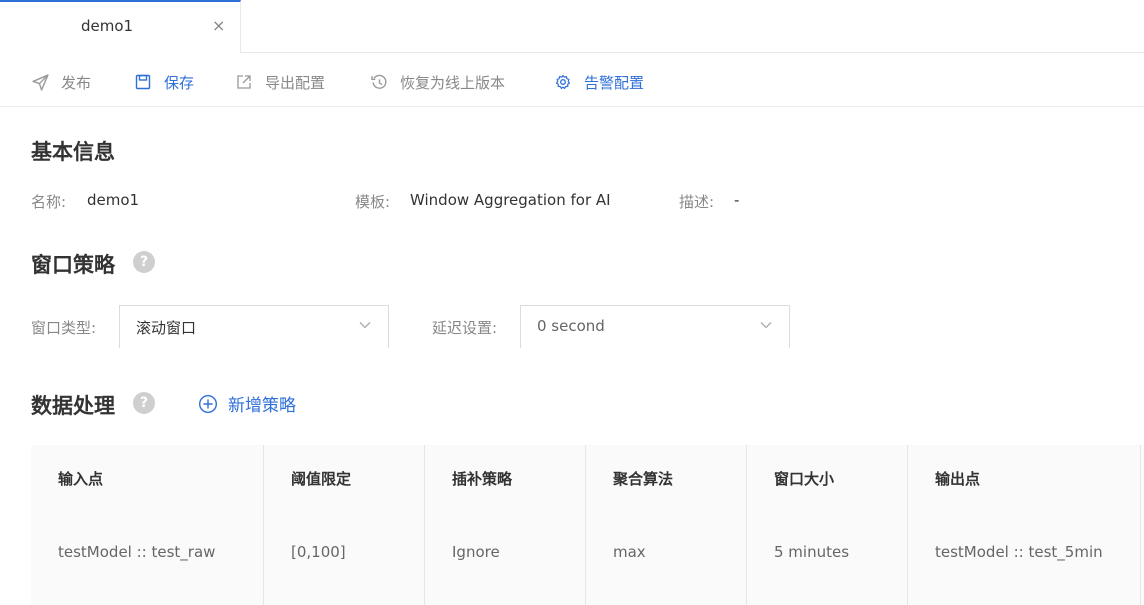 The image size is (1144, 605). I want to click on publish-button: 发布, so click(61, 82).